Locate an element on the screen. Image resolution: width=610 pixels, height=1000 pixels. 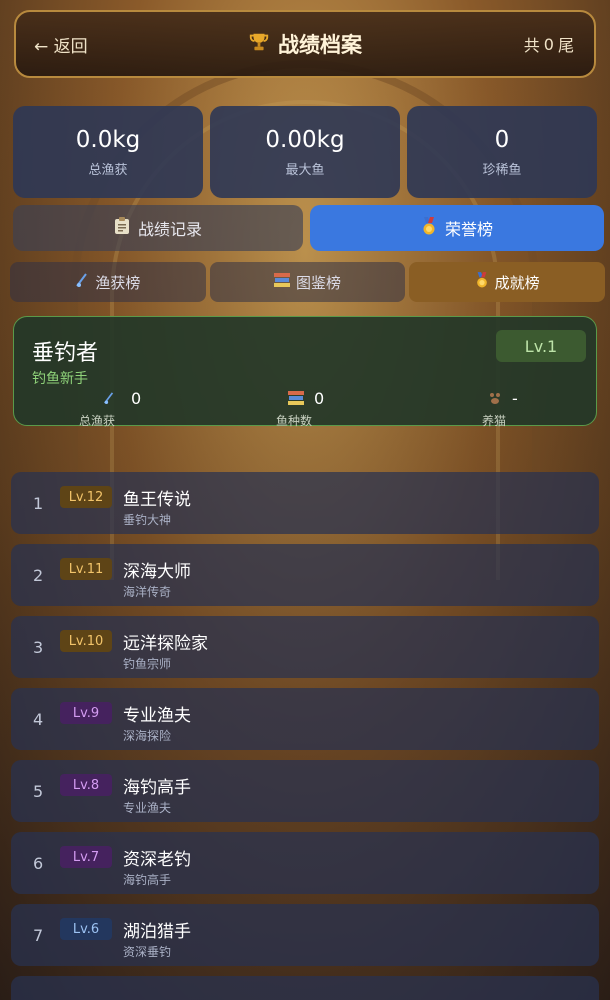
my-stat-label: 鱼种数 is located at coordinates (293, 421).